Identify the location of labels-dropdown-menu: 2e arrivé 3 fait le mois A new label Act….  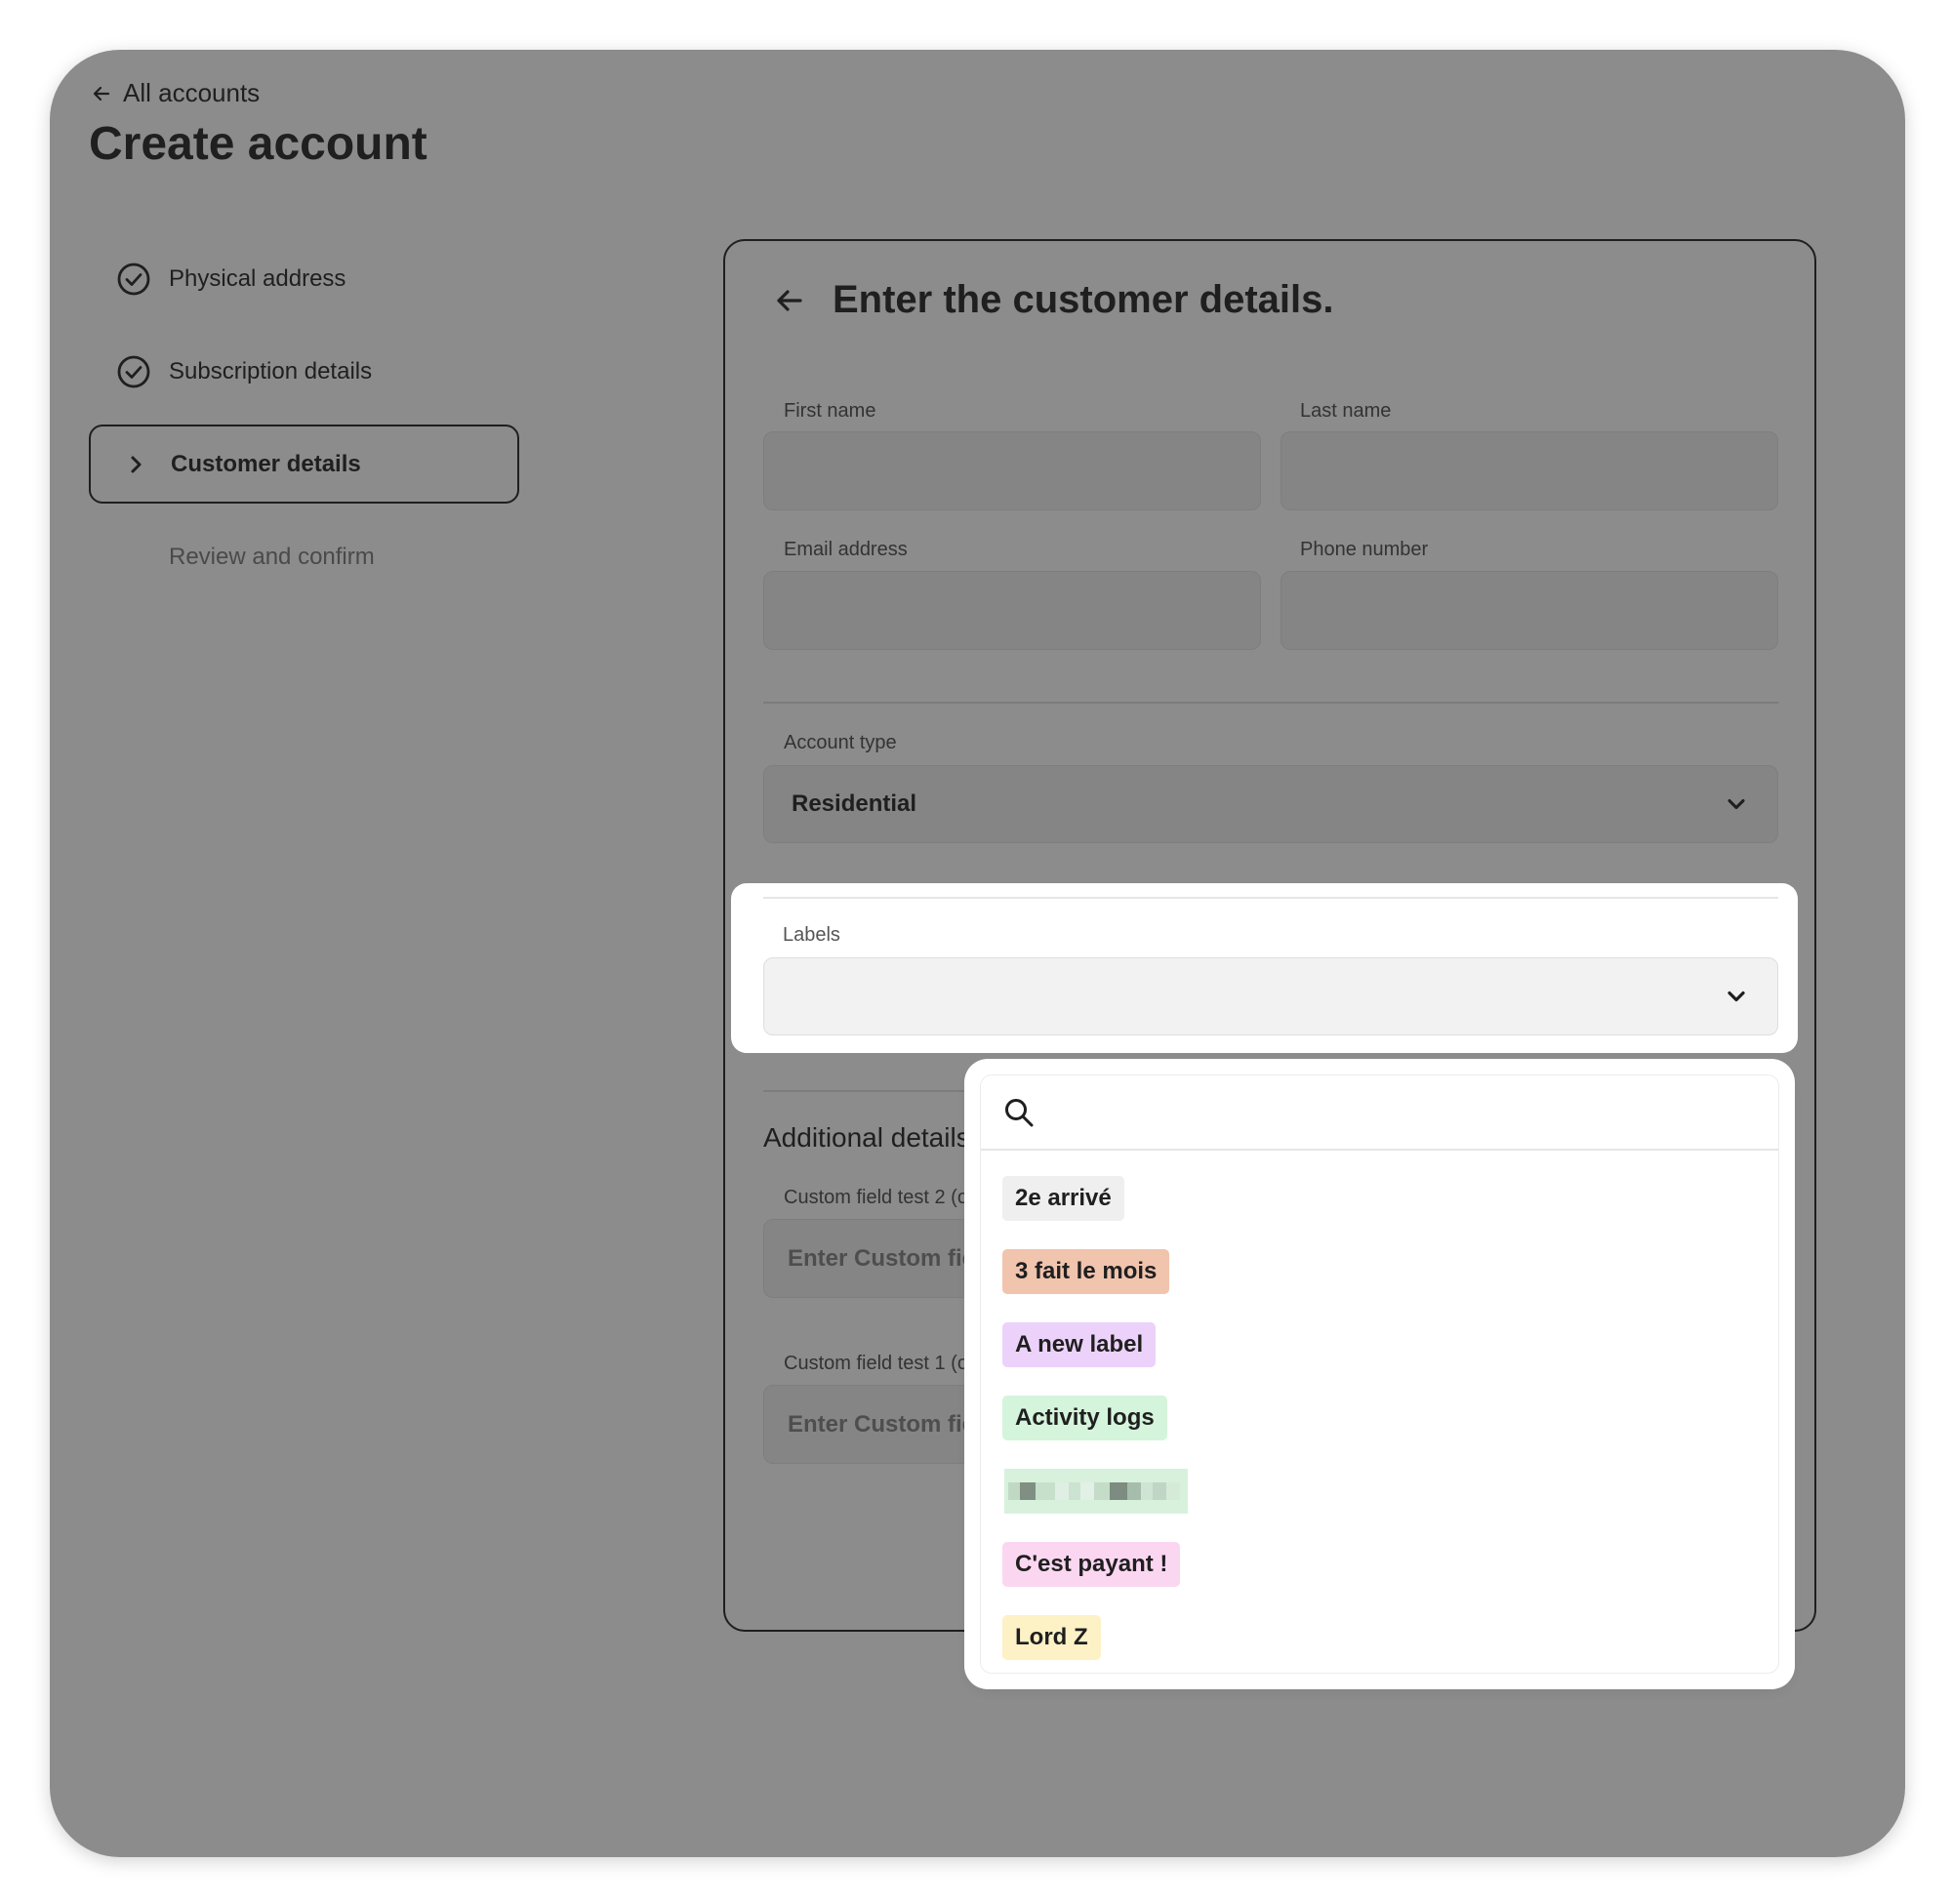
(1379, 1374).